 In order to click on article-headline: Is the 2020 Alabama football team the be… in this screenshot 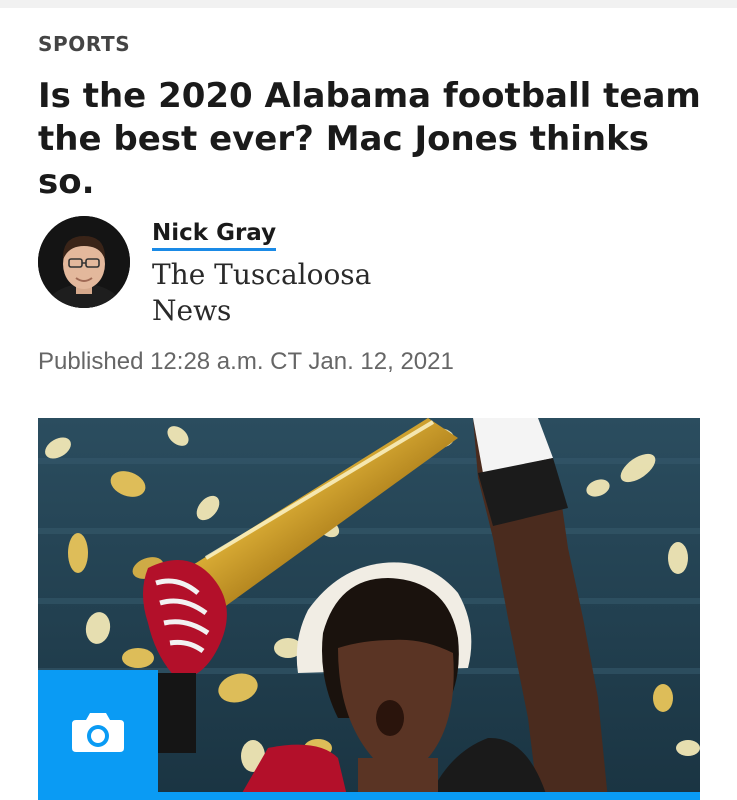, I will do `click(369, 139)`.